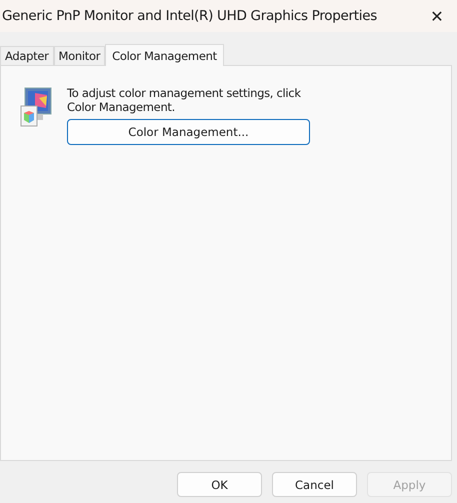  Describe the element at coordinates (27, 55) in the screenshot. I see `tab: Adapter` at that location.